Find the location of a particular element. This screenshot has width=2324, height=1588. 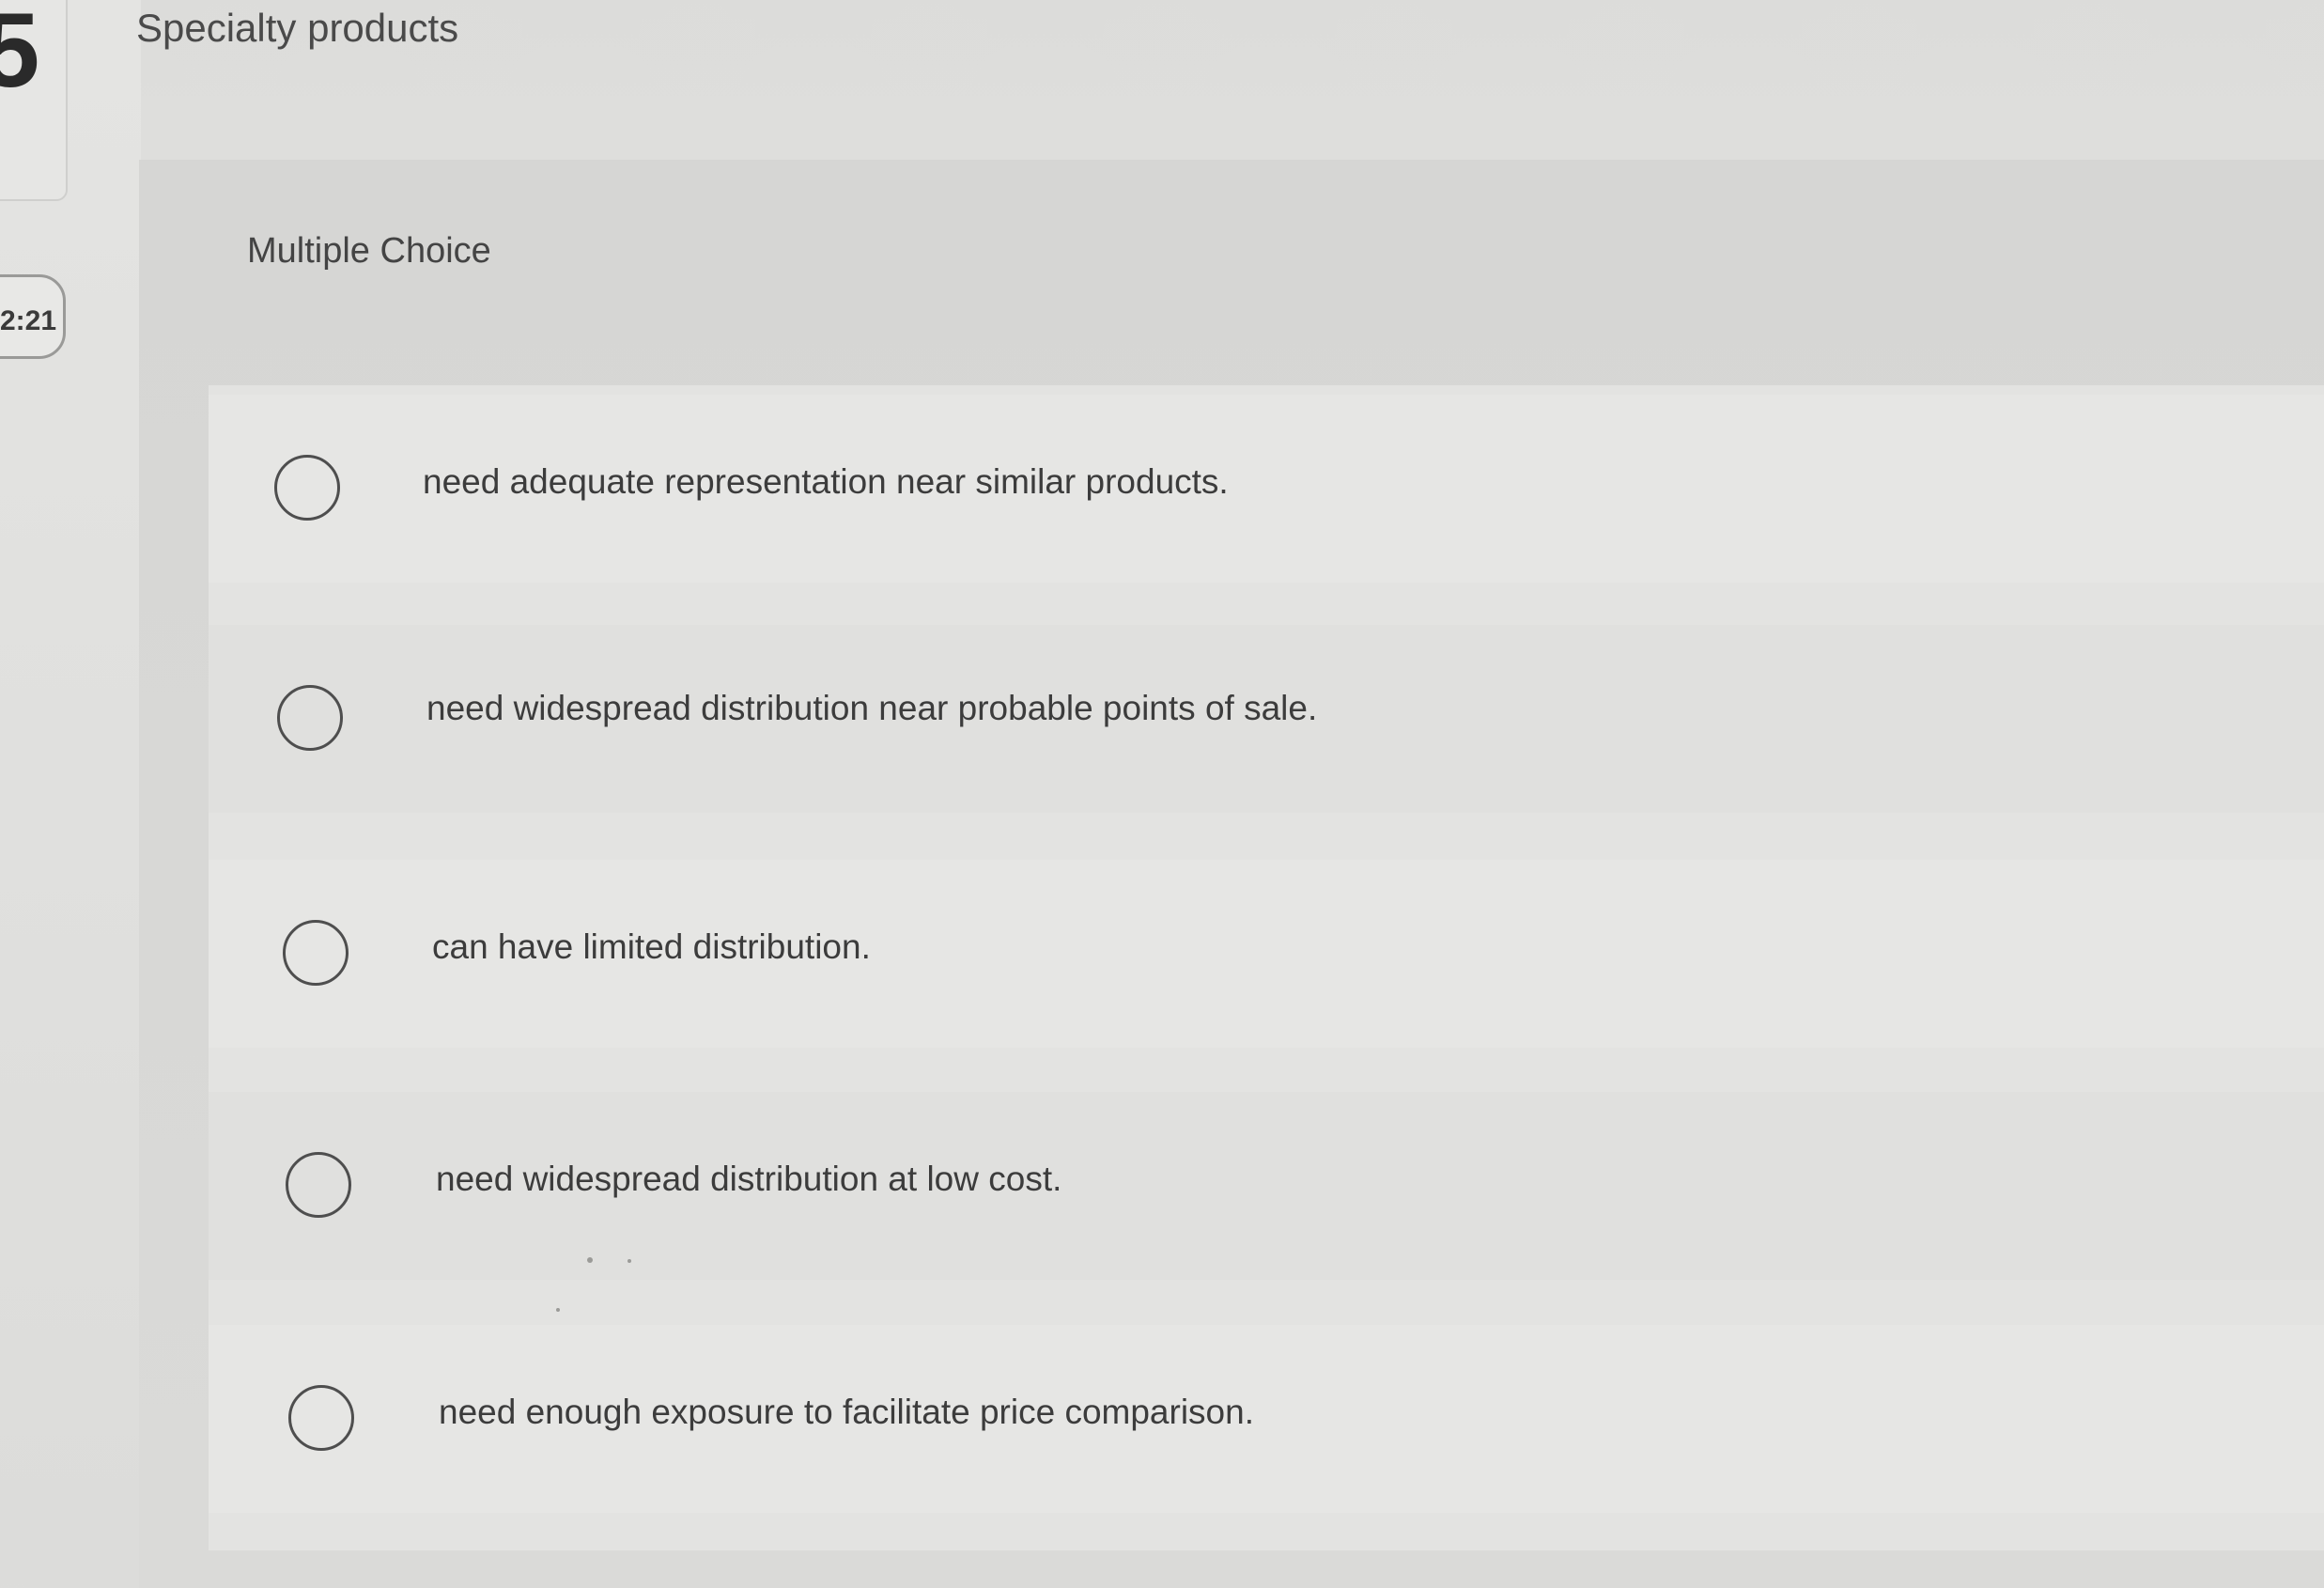

answer-option-3: can have limited distribution. is located at coordinates (1266, 954).